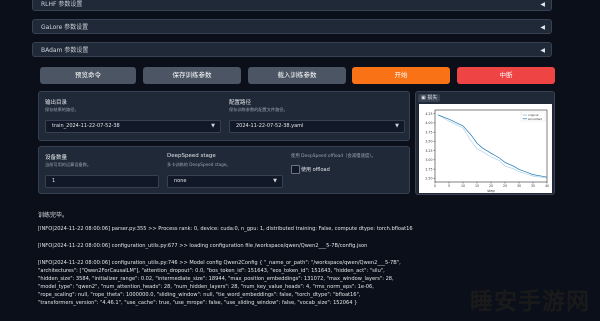  Describe the element at coordinates (240, 103) in the screenshot. I see `config-path-label: 配置路径` at that location.